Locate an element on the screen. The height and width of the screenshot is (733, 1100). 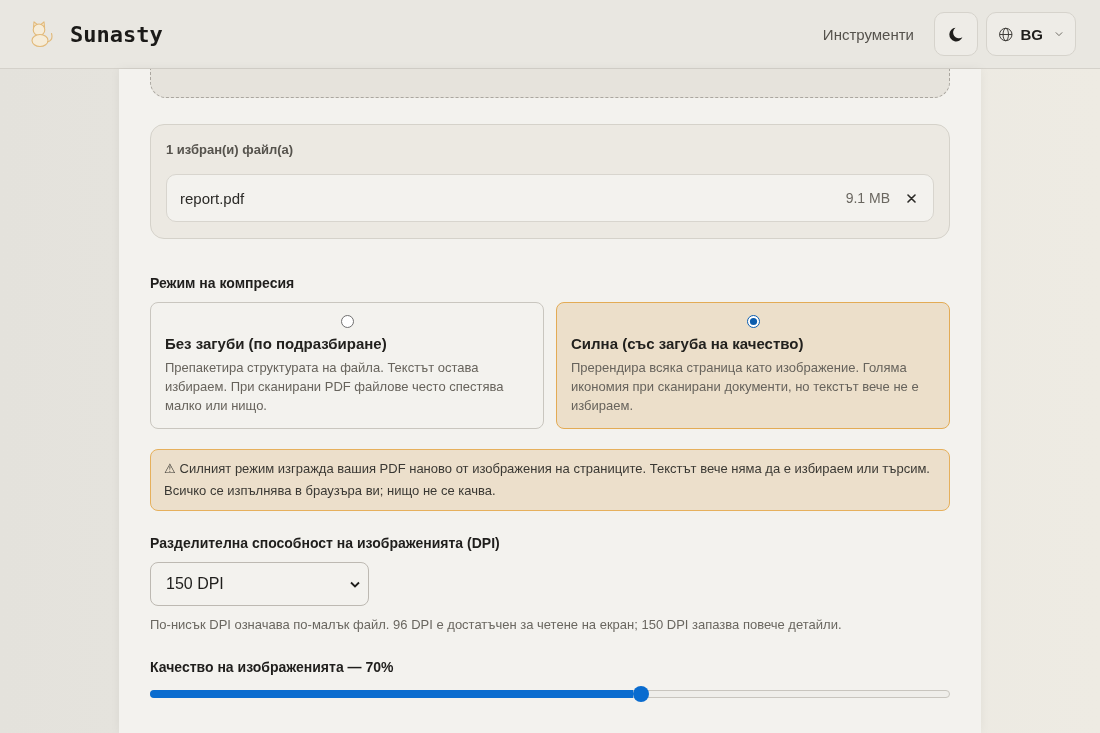
cat-logo-icon is located at coordinates (41, 34).